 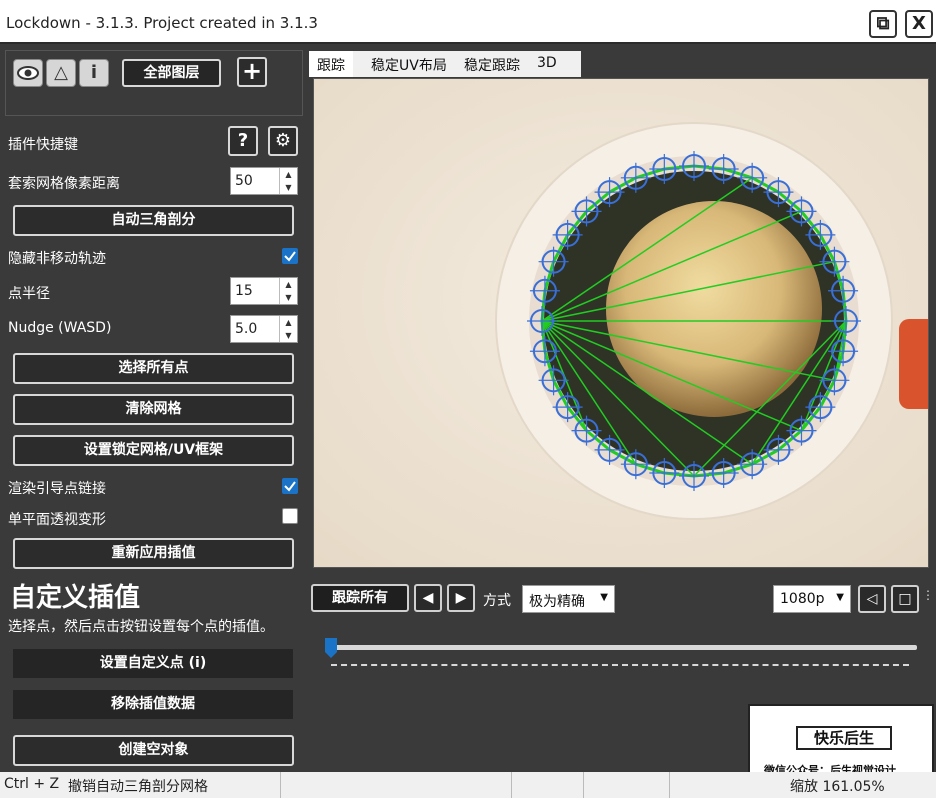 I want to click on create-null-button: 创建空对象, so click(x=153, y=750).